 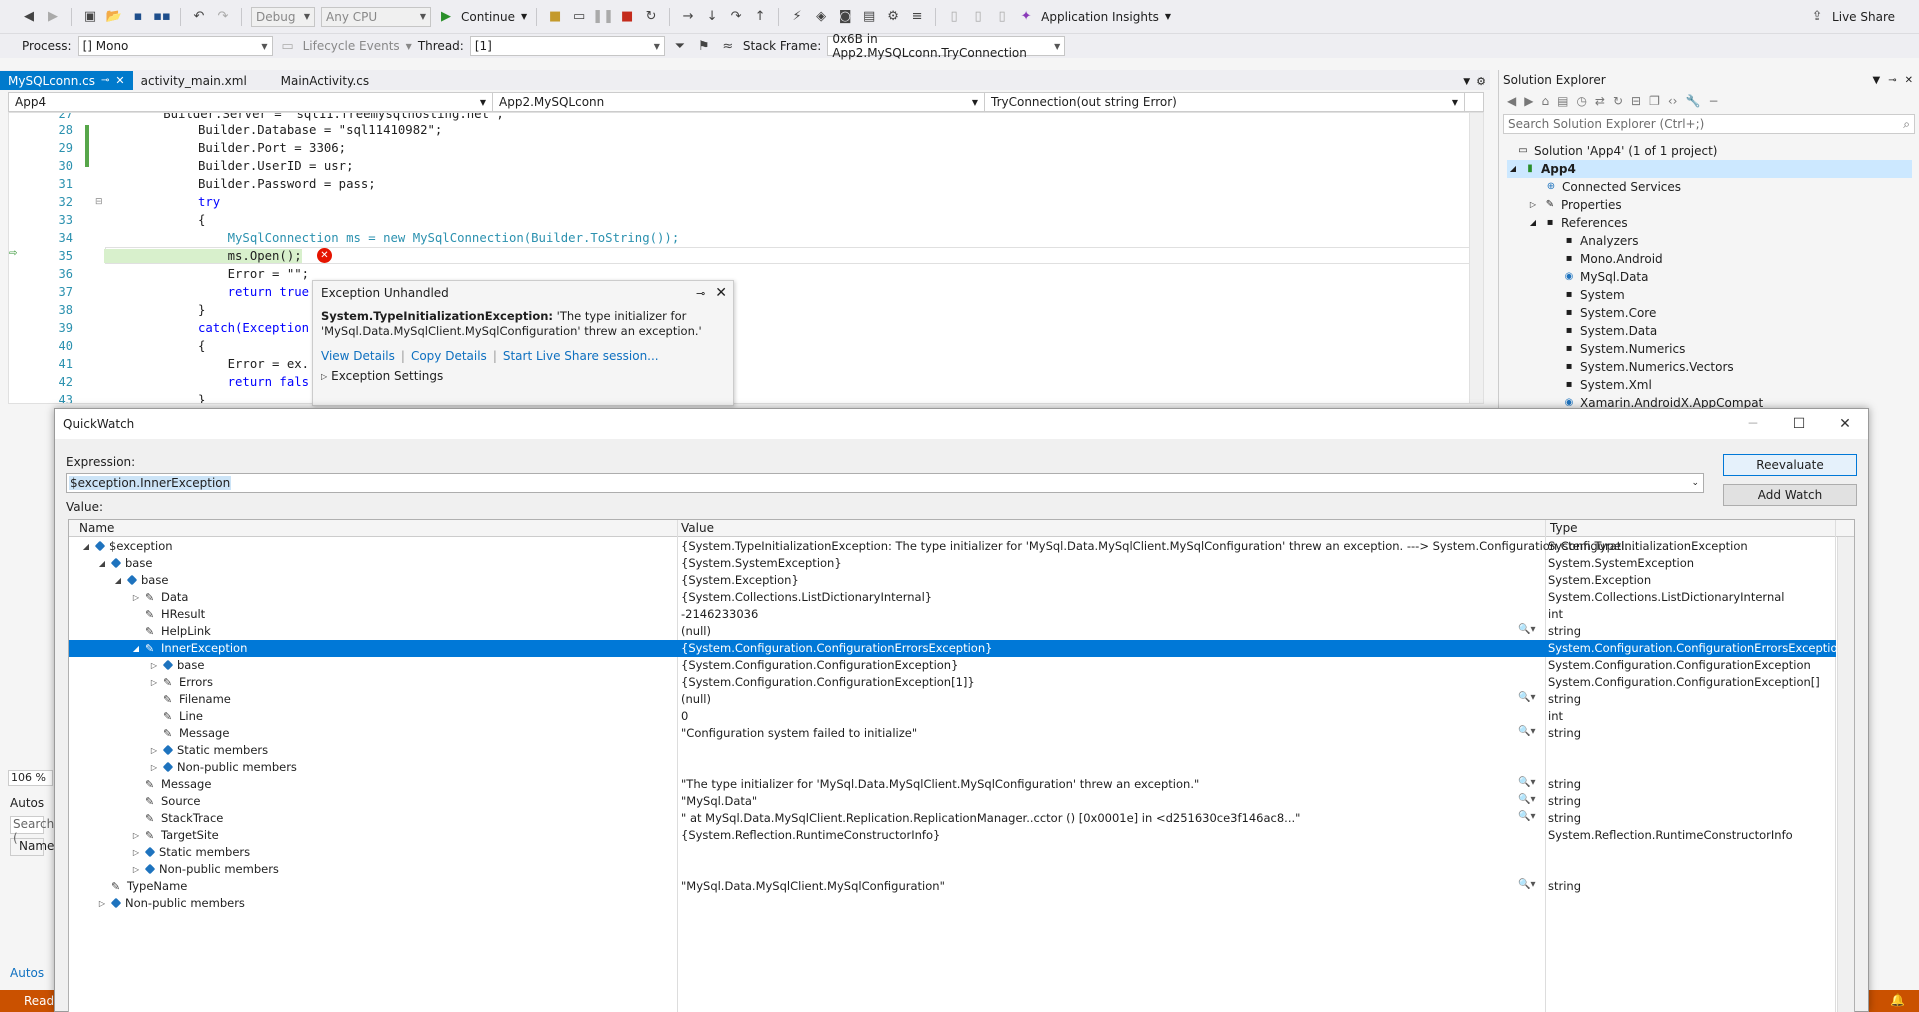 I want to click on show-all-files-icon: ❐, so click(x=1654, y=101).